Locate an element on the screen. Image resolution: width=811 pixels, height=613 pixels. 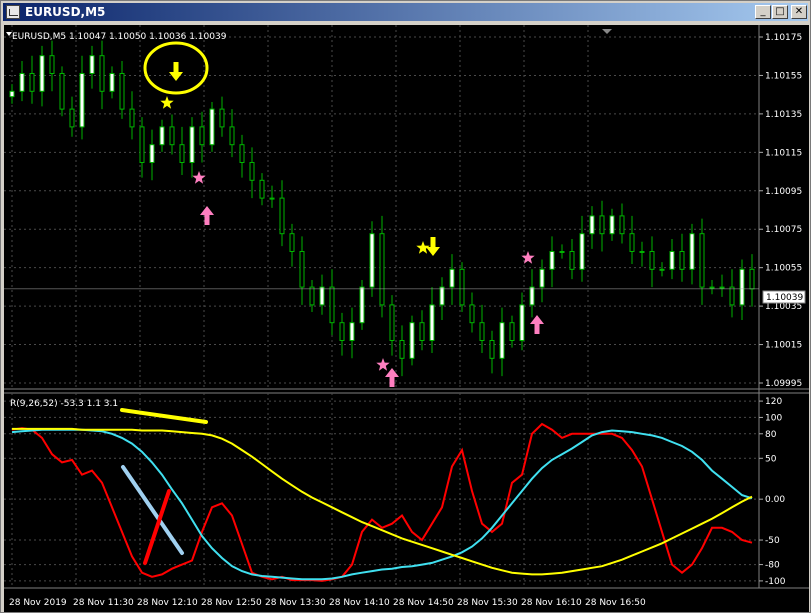
close-button: ✕ is located at coordinates (799, 12).